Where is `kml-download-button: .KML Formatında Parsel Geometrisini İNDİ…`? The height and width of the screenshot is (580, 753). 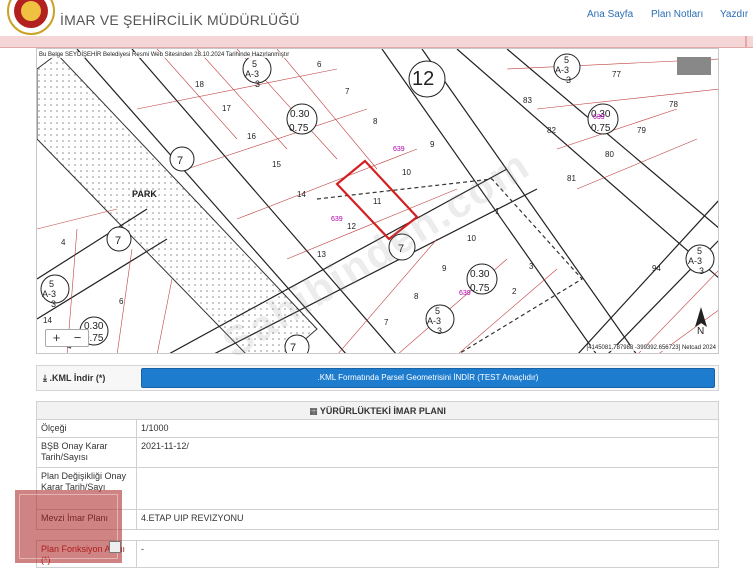 kml-download-button: .KML Formatında Parsel Geometrisini İNDİ… is located at coordinates (428, 378).